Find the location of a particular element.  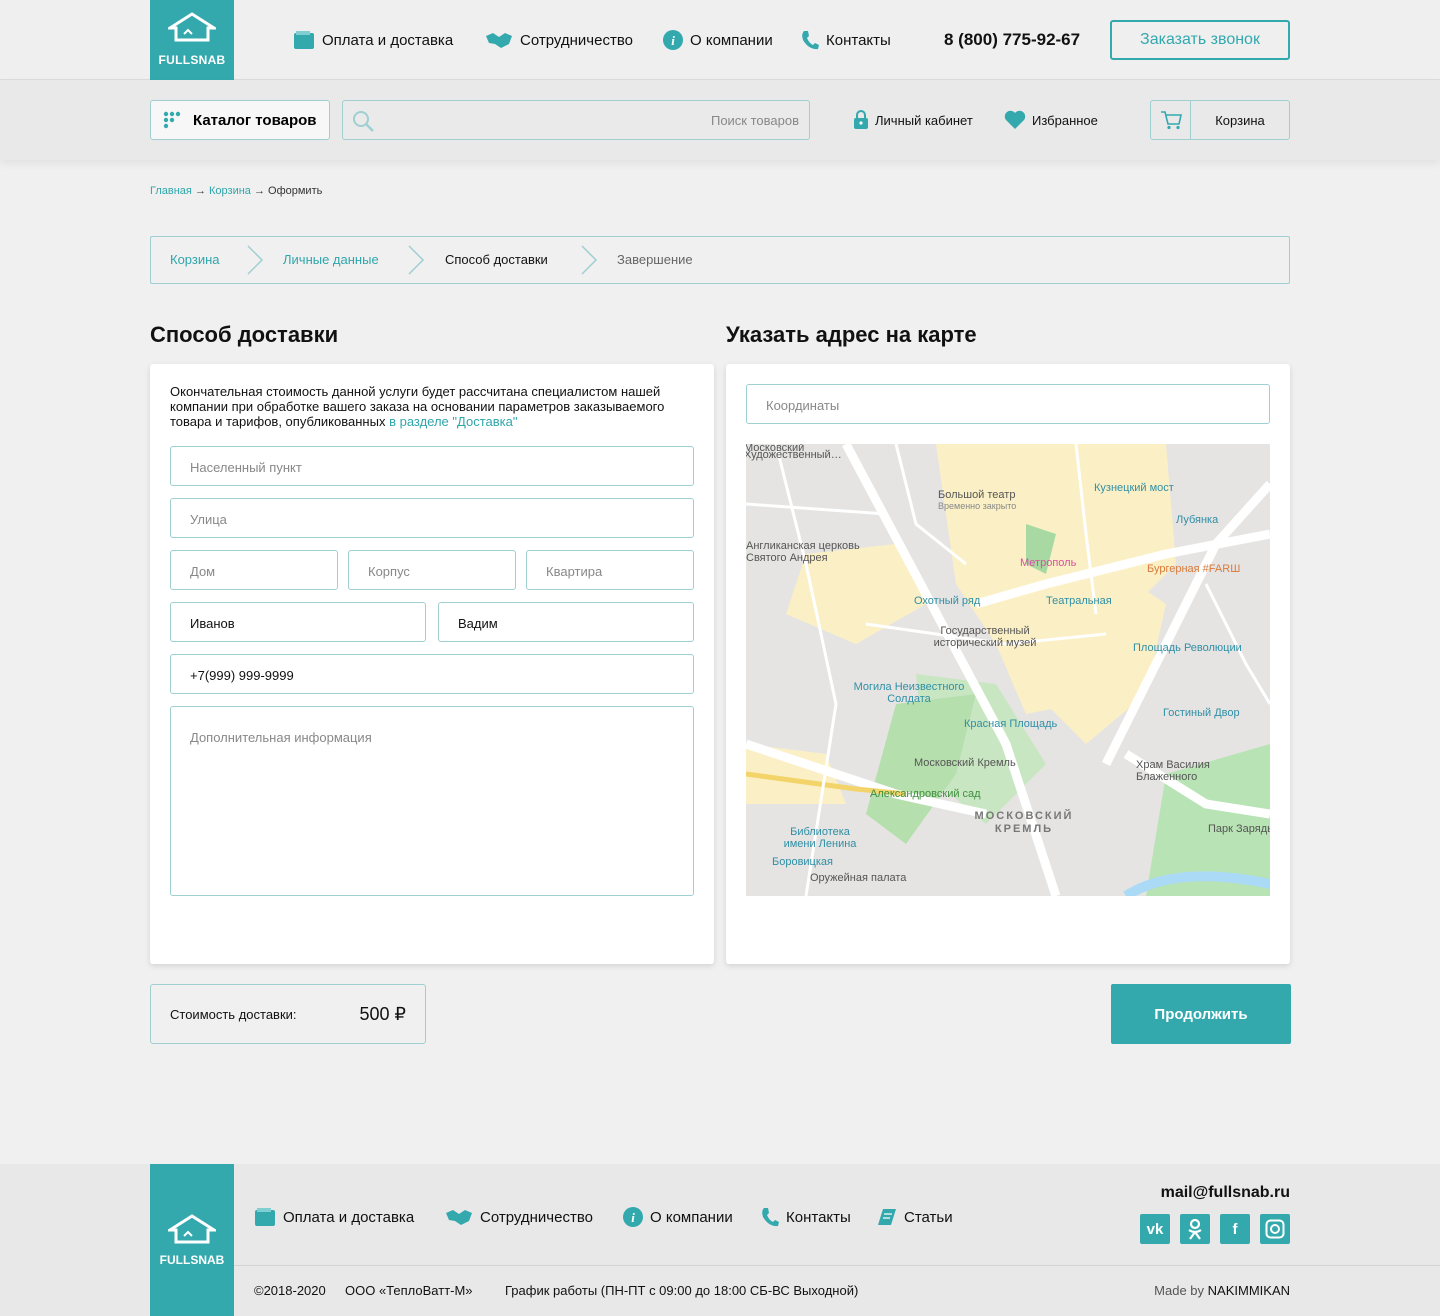

account-label: Личный кабинет is located at coordinates (924, 120).